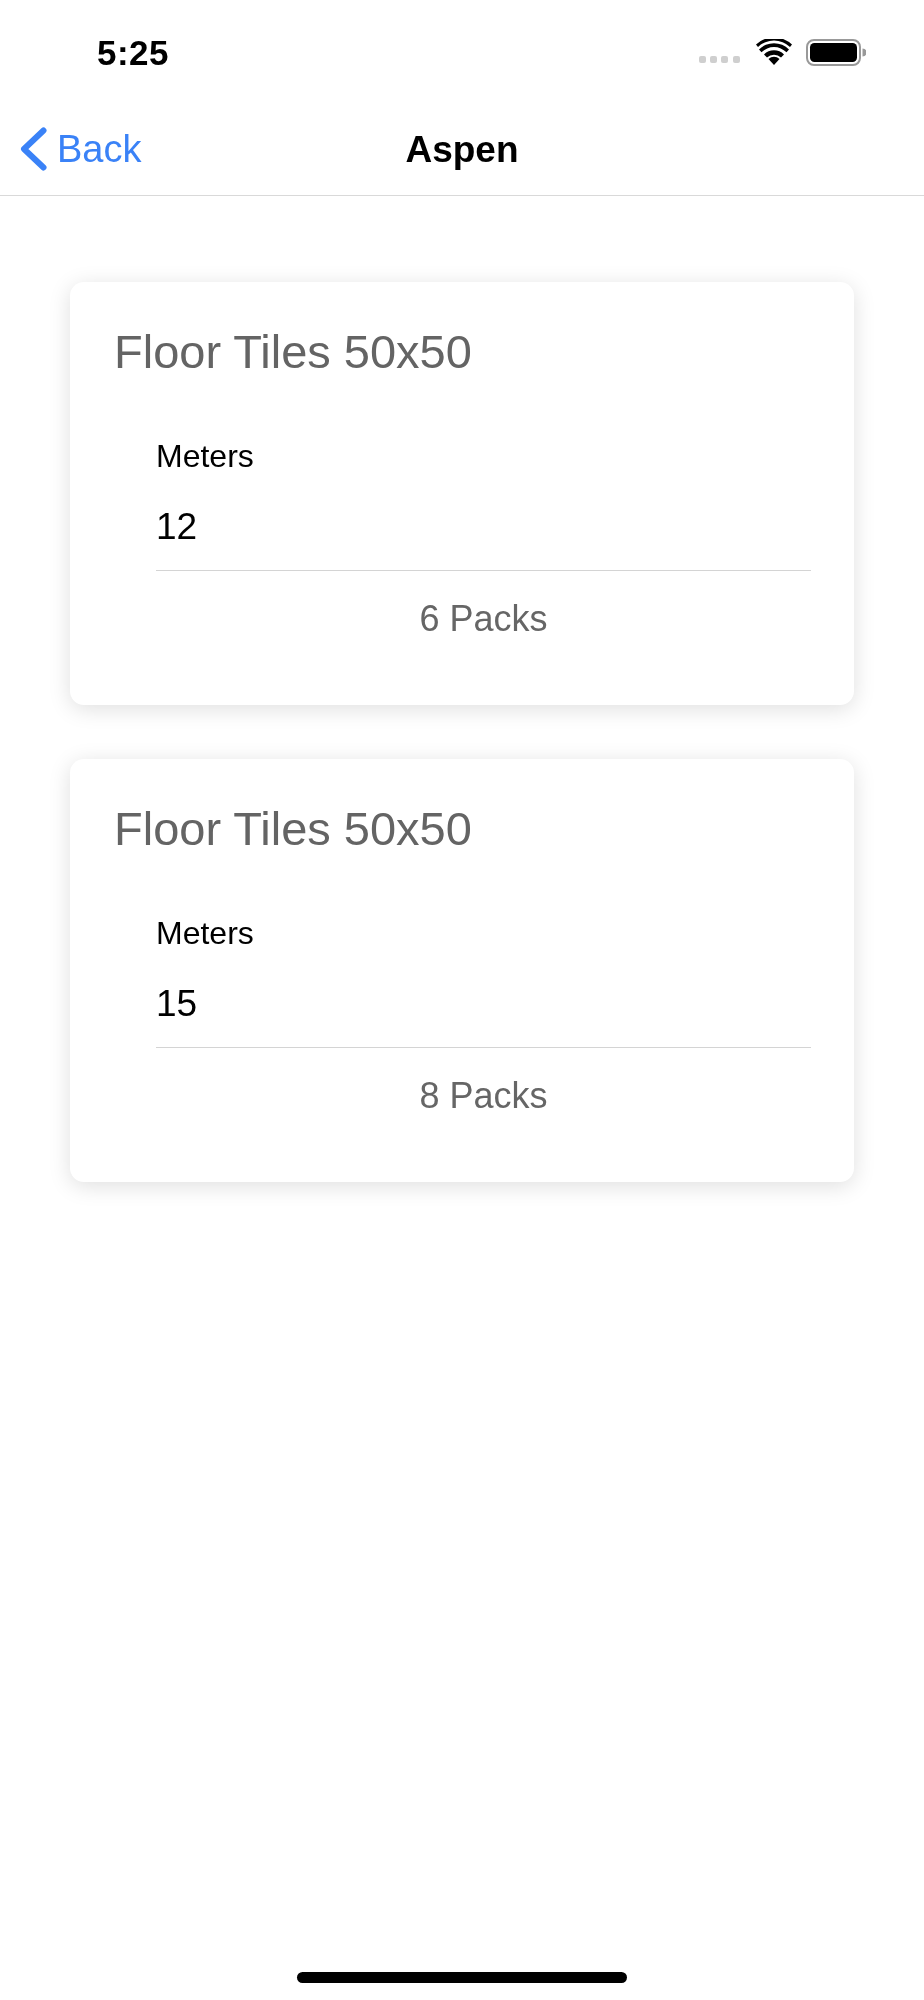 The width and height of the screenshot is (924, 2000). I want to click on back-button: Back, so click(71, 148).